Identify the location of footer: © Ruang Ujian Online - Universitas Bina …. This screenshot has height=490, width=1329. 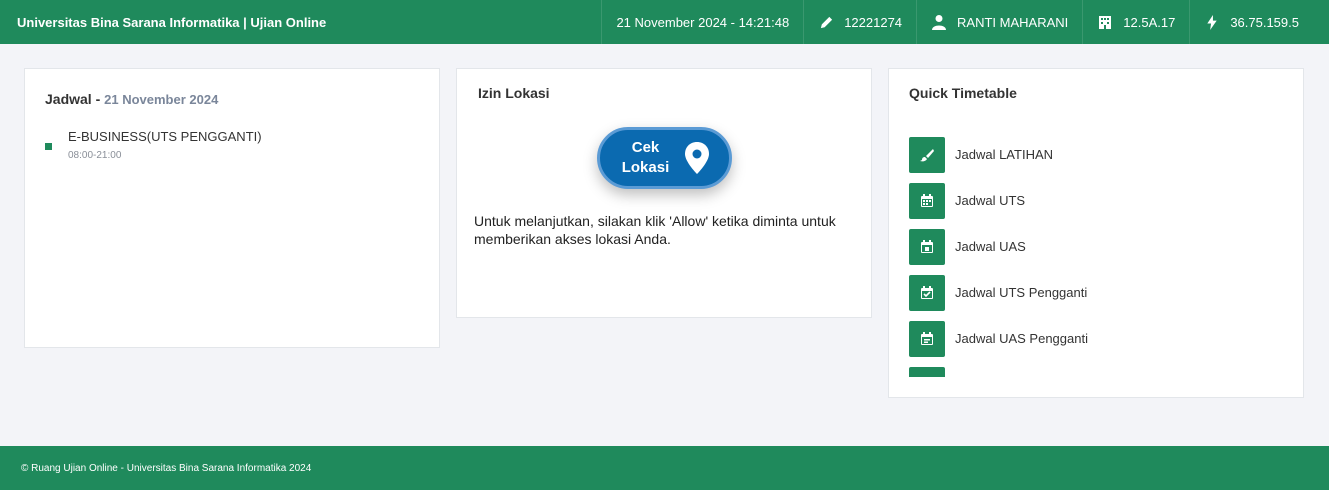
(664, 468).